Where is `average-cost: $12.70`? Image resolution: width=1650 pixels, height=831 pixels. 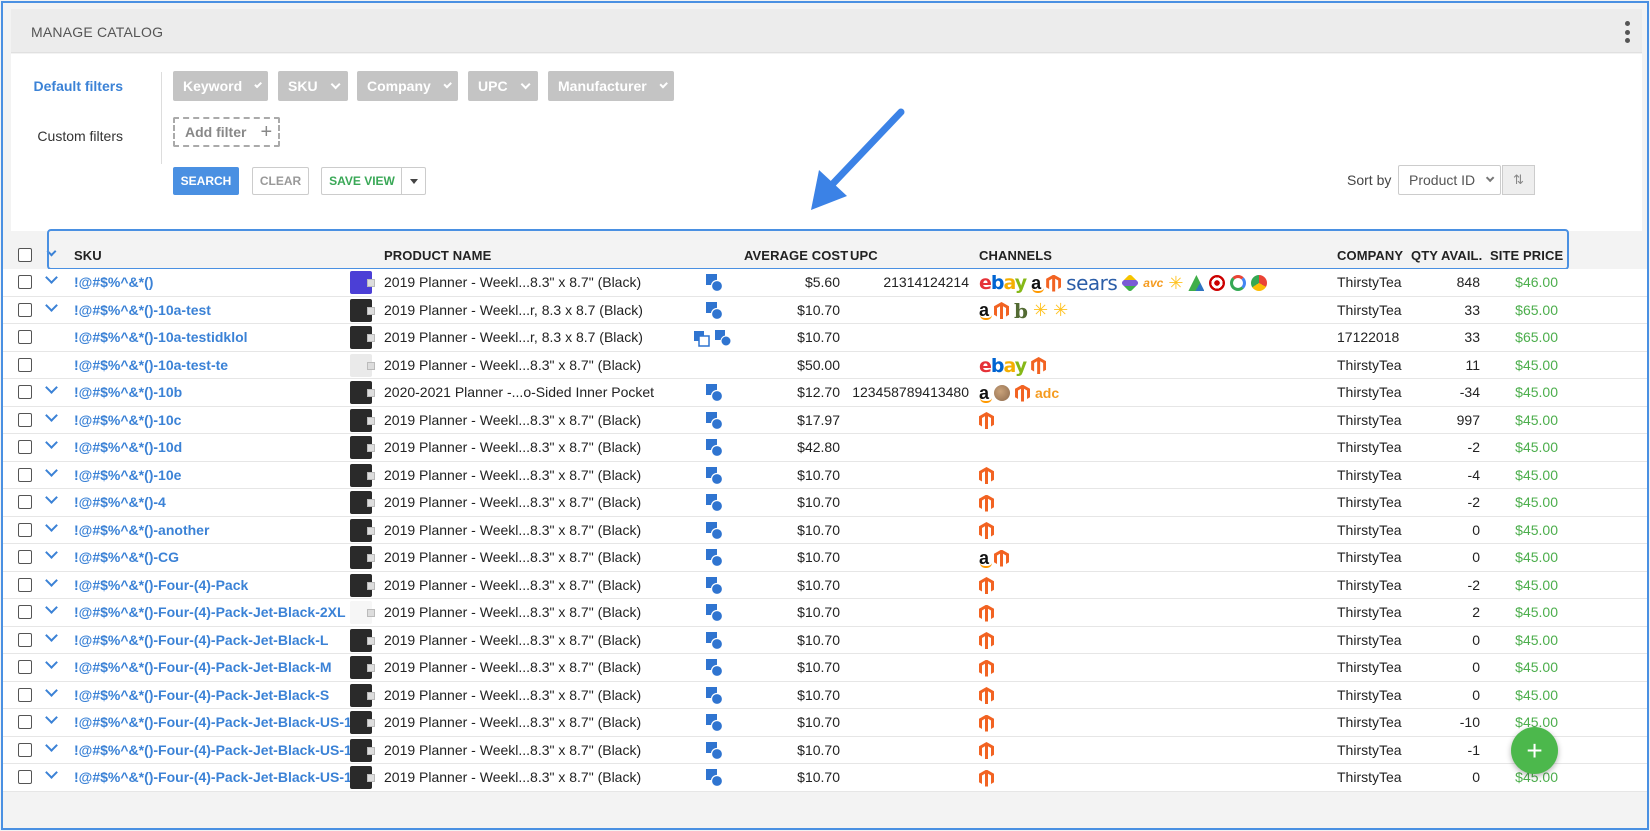 average-cost: $12.70 is located at coordinates (818, 392).